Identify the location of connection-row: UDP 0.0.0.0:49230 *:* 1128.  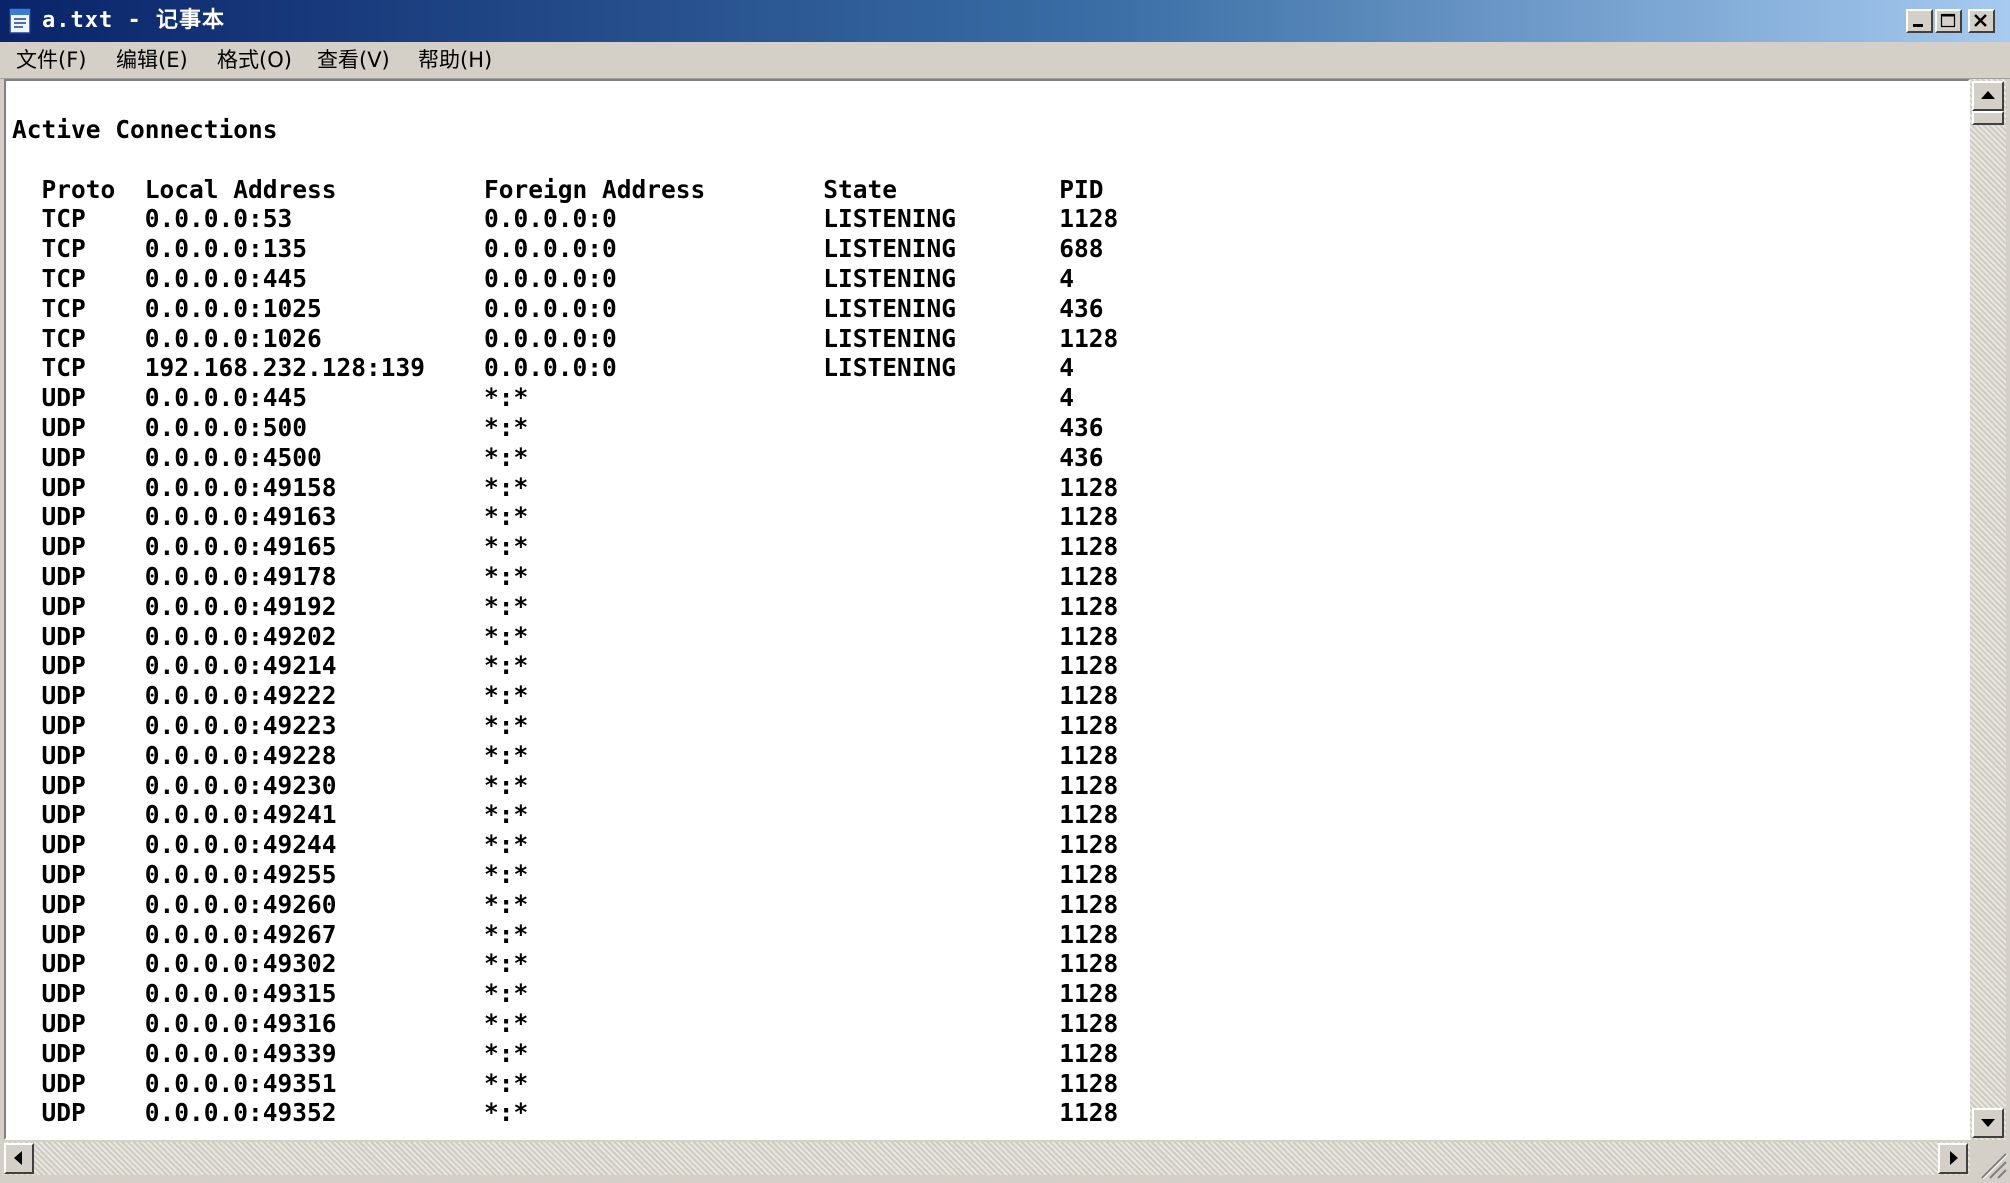
(565, 785).